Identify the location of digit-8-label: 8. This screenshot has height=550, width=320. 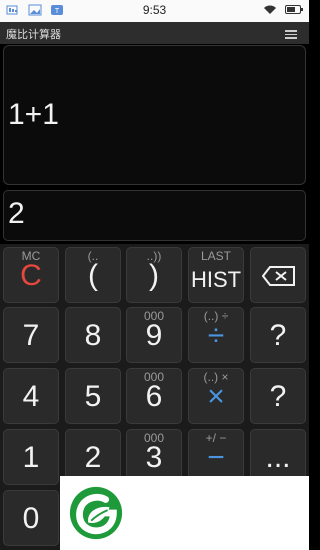
(93, 335).